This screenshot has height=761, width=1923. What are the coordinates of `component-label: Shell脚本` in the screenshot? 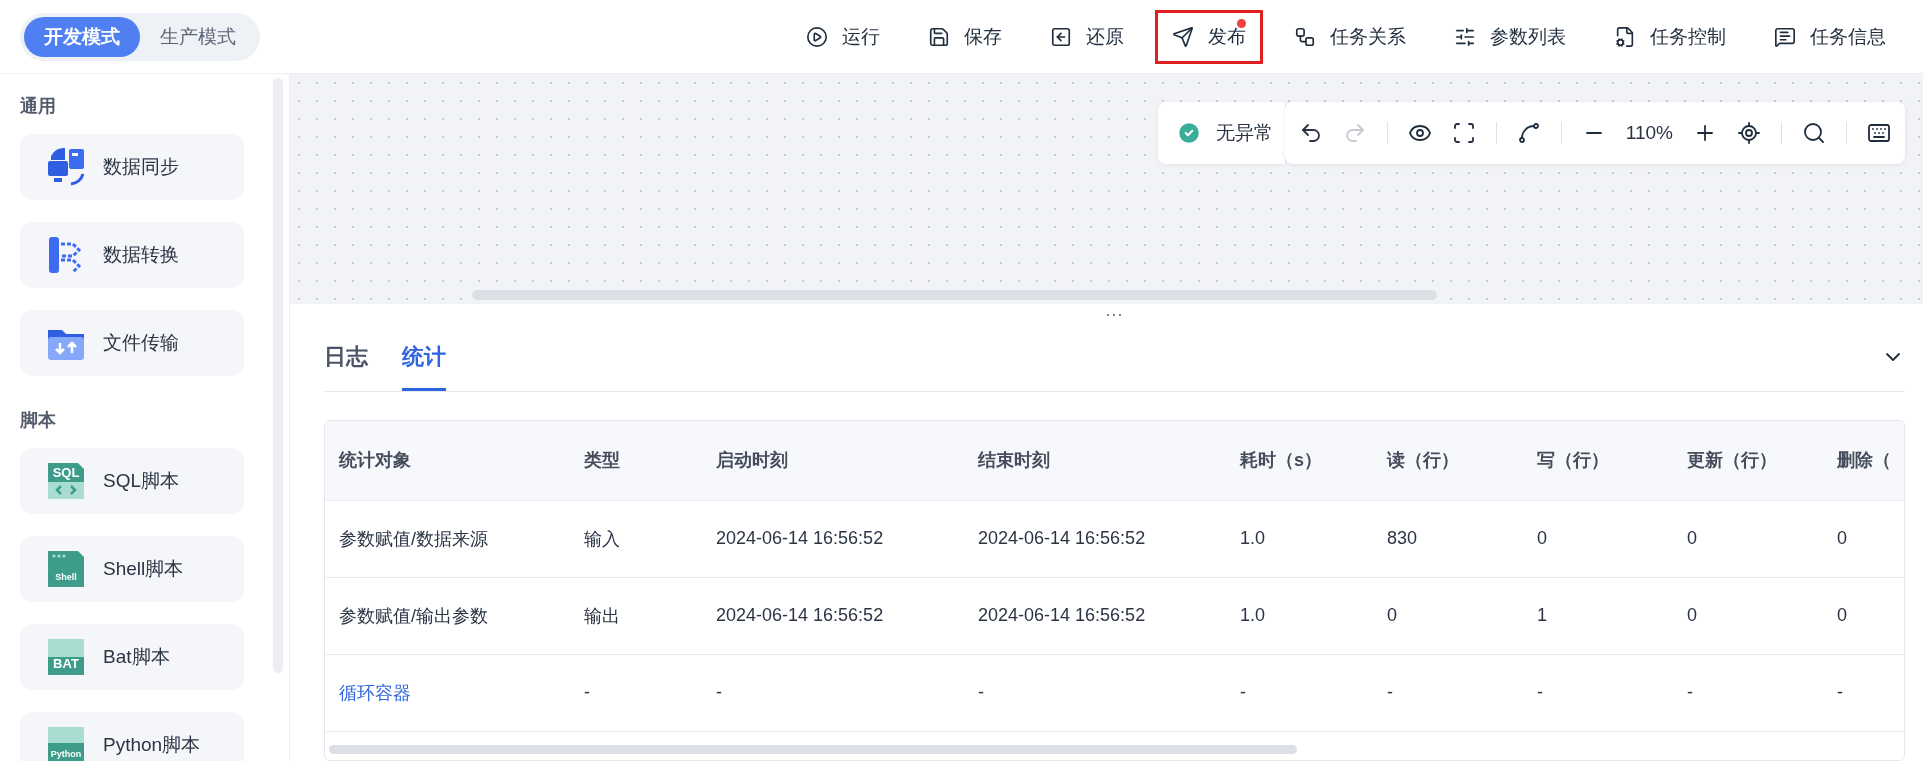 It's located at (143, 569).